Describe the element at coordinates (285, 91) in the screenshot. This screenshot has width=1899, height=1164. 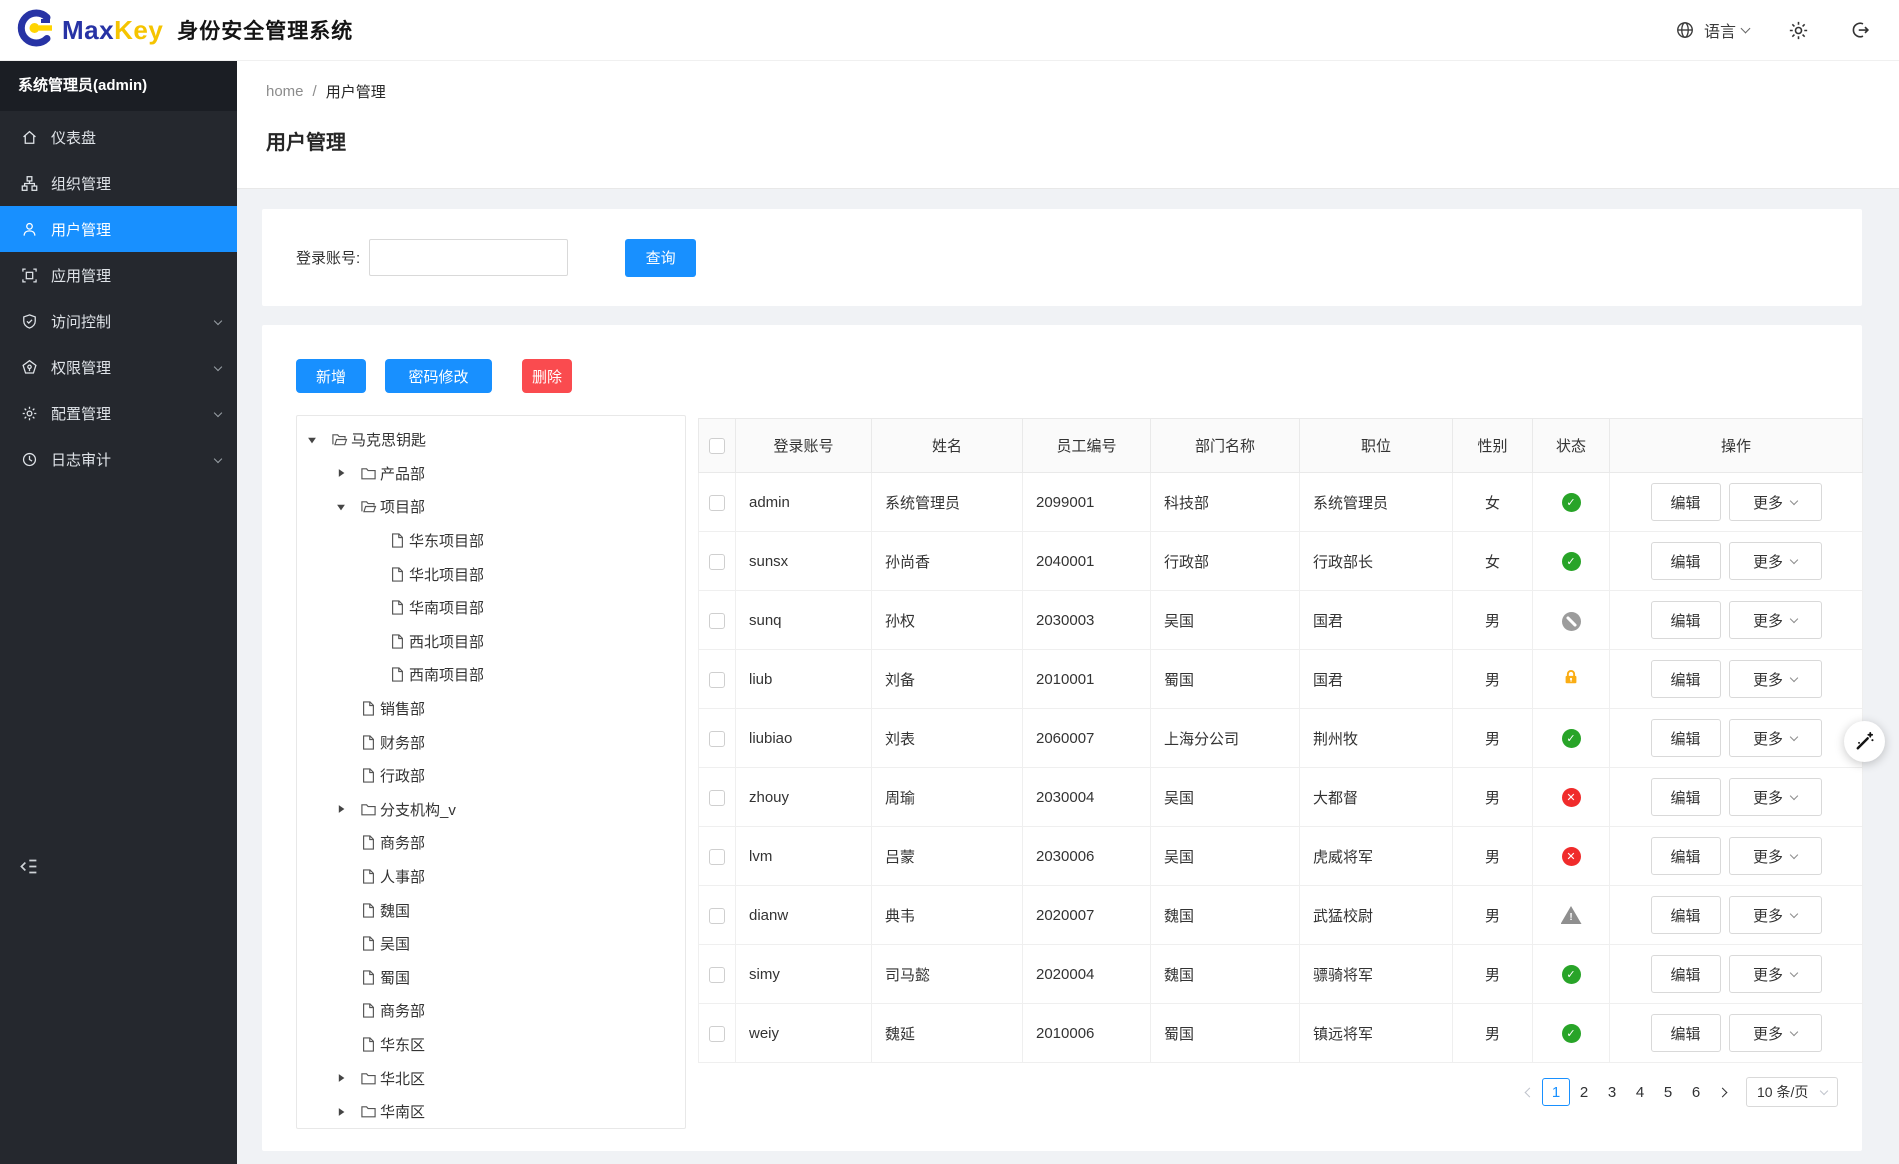
I see `breadcrumb-home-link: home` at that location.